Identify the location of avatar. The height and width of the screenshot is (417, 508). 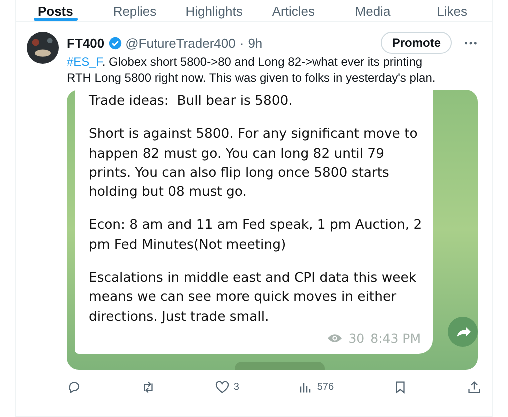
(43, 48).